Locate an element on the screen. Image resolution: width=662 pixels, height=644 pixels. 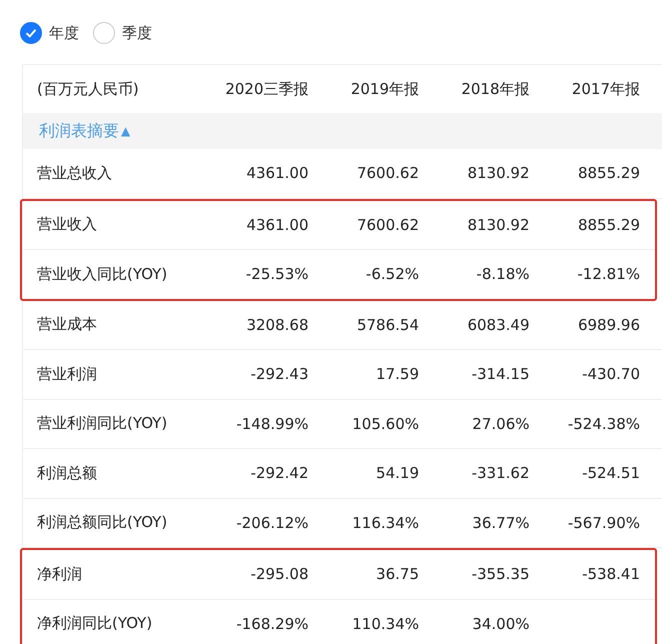
table-cell-text: 3208.68 is located at coordinates (276, 325).